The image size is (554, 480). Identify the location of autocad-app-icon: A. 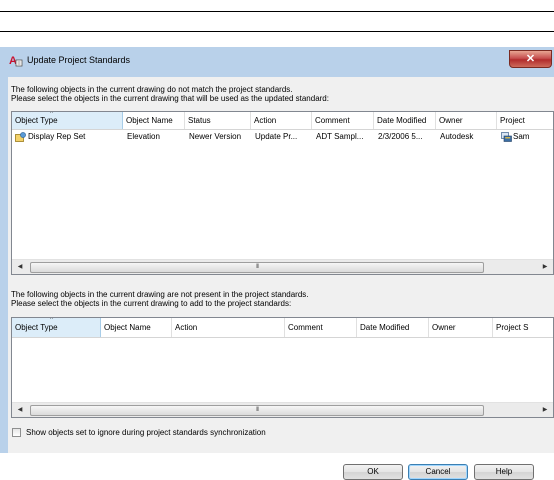
(16, 61).